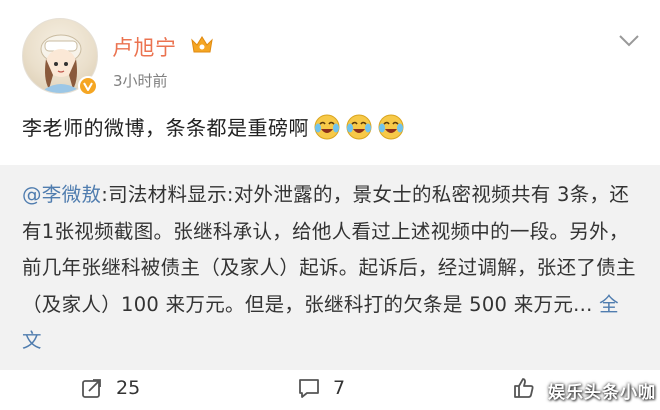  What do you see at coordinates (629, 41) in the screenshot?
I see `chevron-down-icon` at bounding box center [629, 41].